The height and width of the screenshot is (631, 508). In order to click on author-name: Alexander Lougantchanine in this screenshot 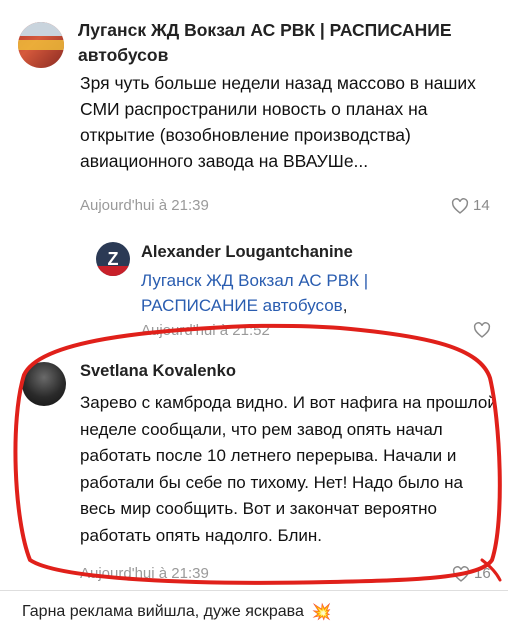, I will do `click(247, 252)`.